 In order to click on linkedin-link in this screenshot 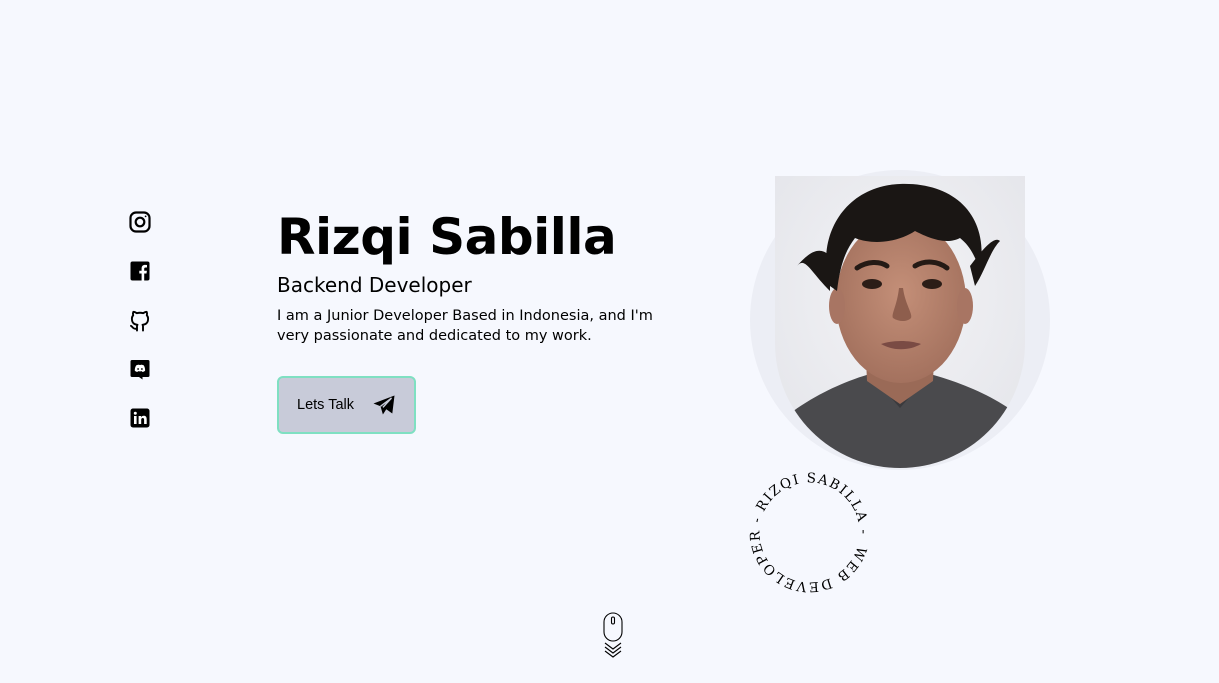, I will do `click(140, 418)`.